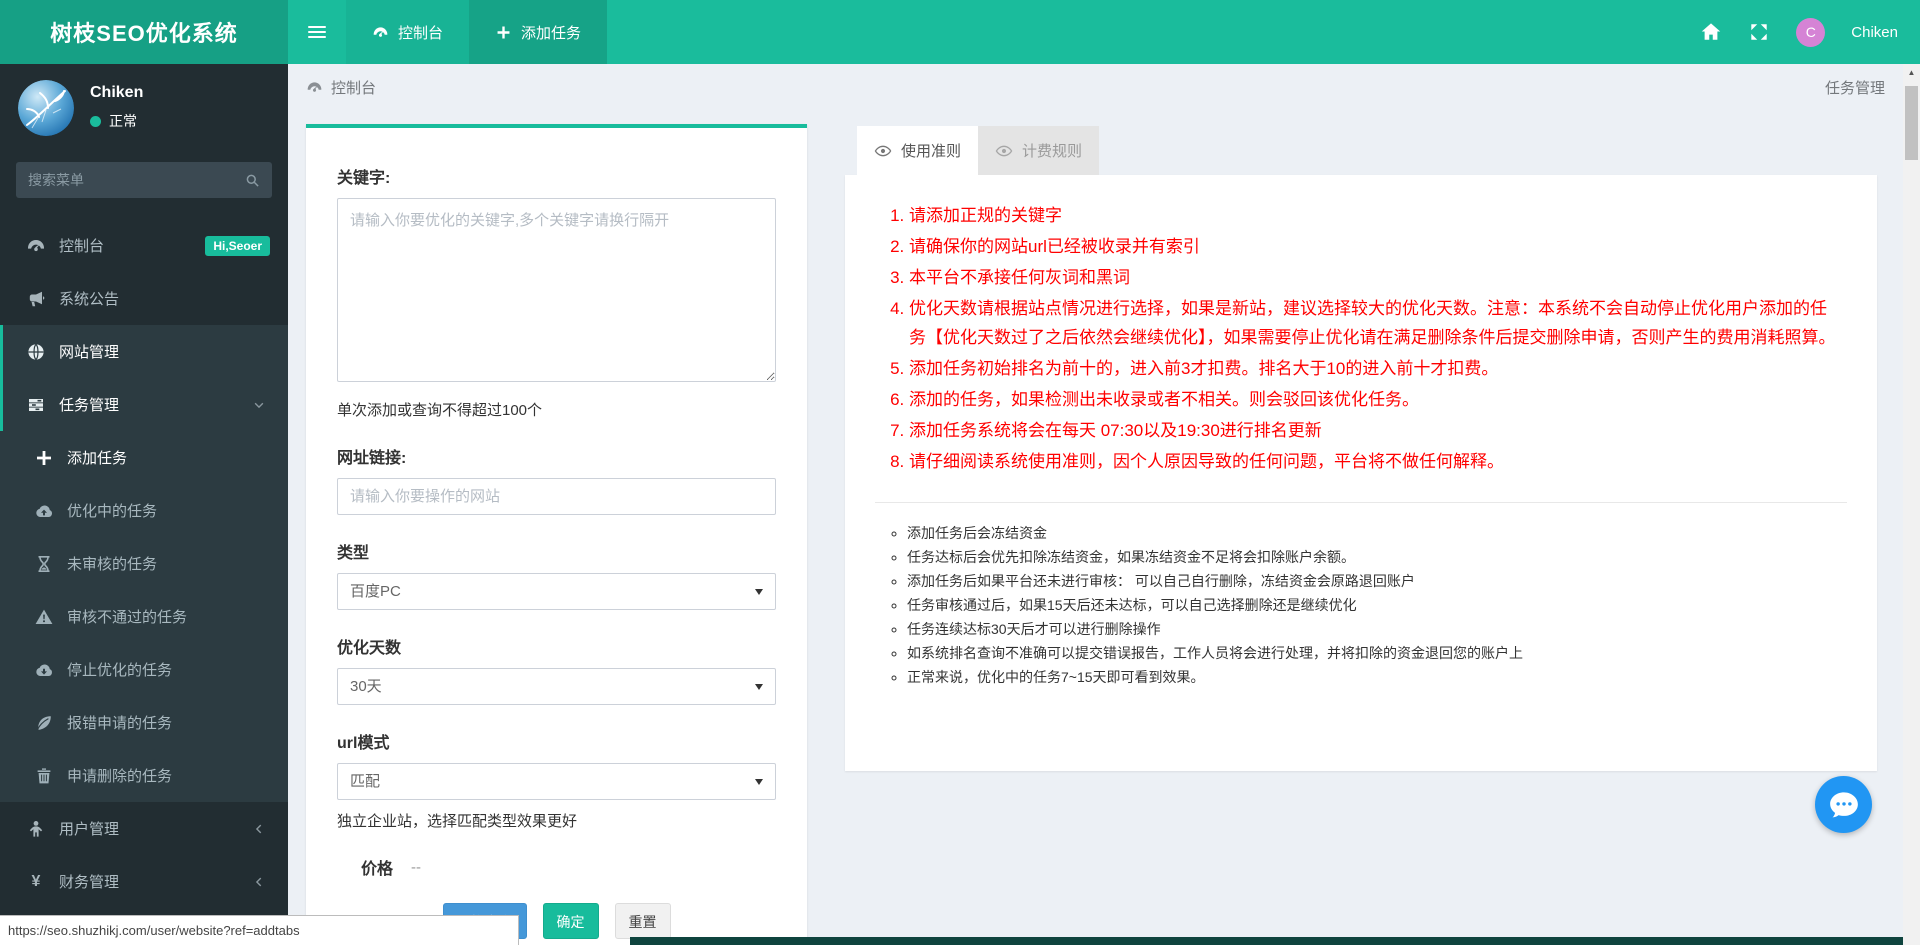 This screenshot has height=945, width=1920. What do you see at coordinates (570, 921) in the screenshot?
I see `confirm-button: 确定` at bounding box center [570, 921].